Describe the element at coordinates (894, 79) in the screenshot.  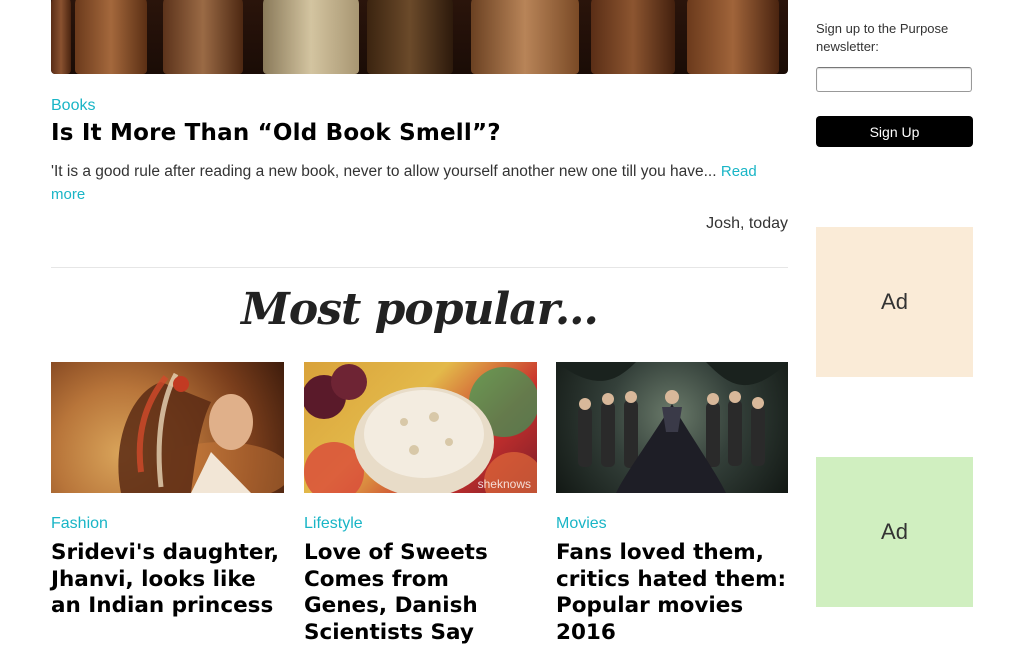
I see `newsletter-email-input` at that location.